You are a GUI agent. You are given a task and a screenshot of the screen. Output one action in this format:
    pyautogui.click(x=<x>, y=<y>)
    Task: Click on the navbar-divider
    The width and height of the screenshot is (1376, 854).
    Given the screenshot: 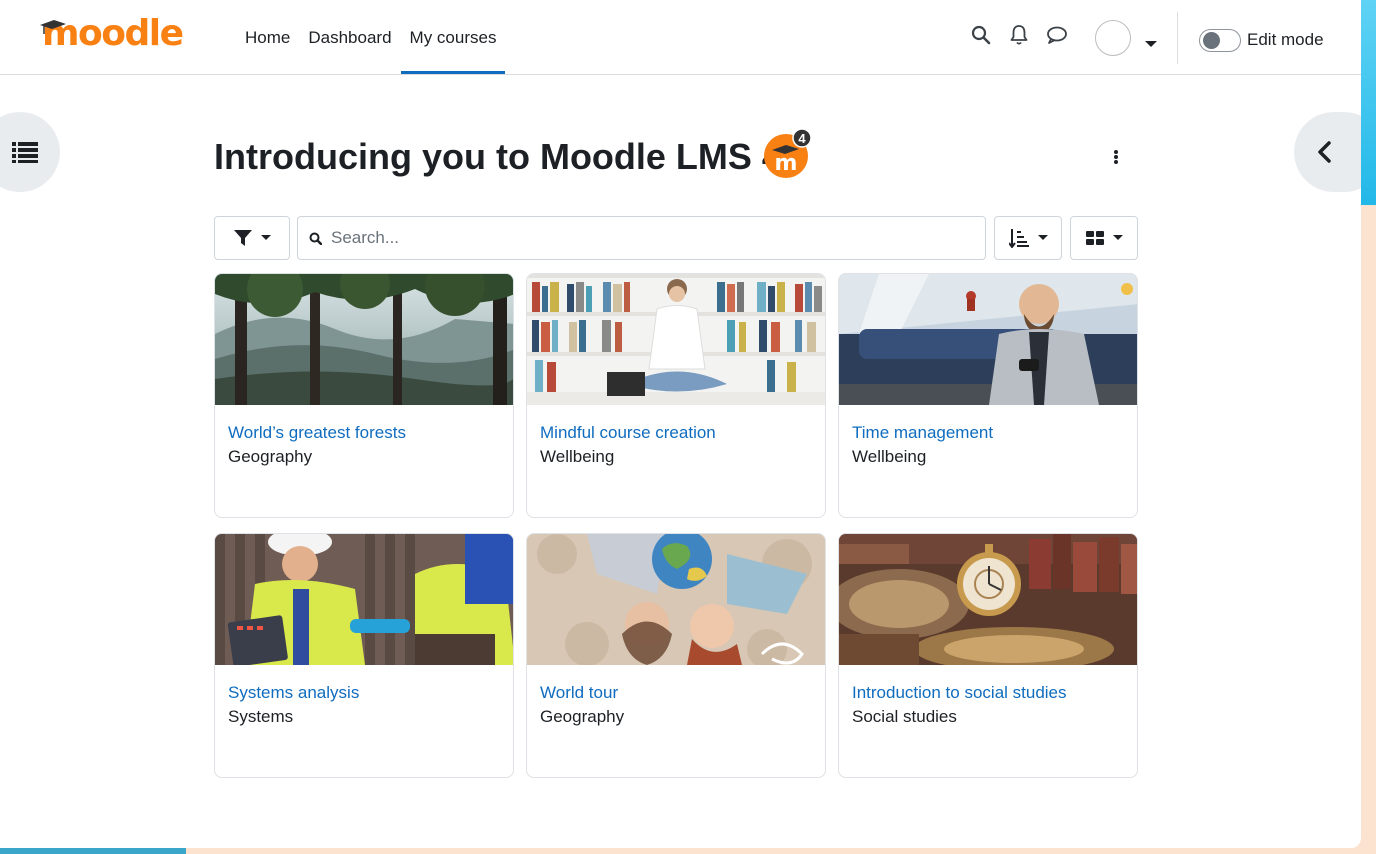 What is the action you would take?
    pyautogui.click(x=1177, y=38)
    